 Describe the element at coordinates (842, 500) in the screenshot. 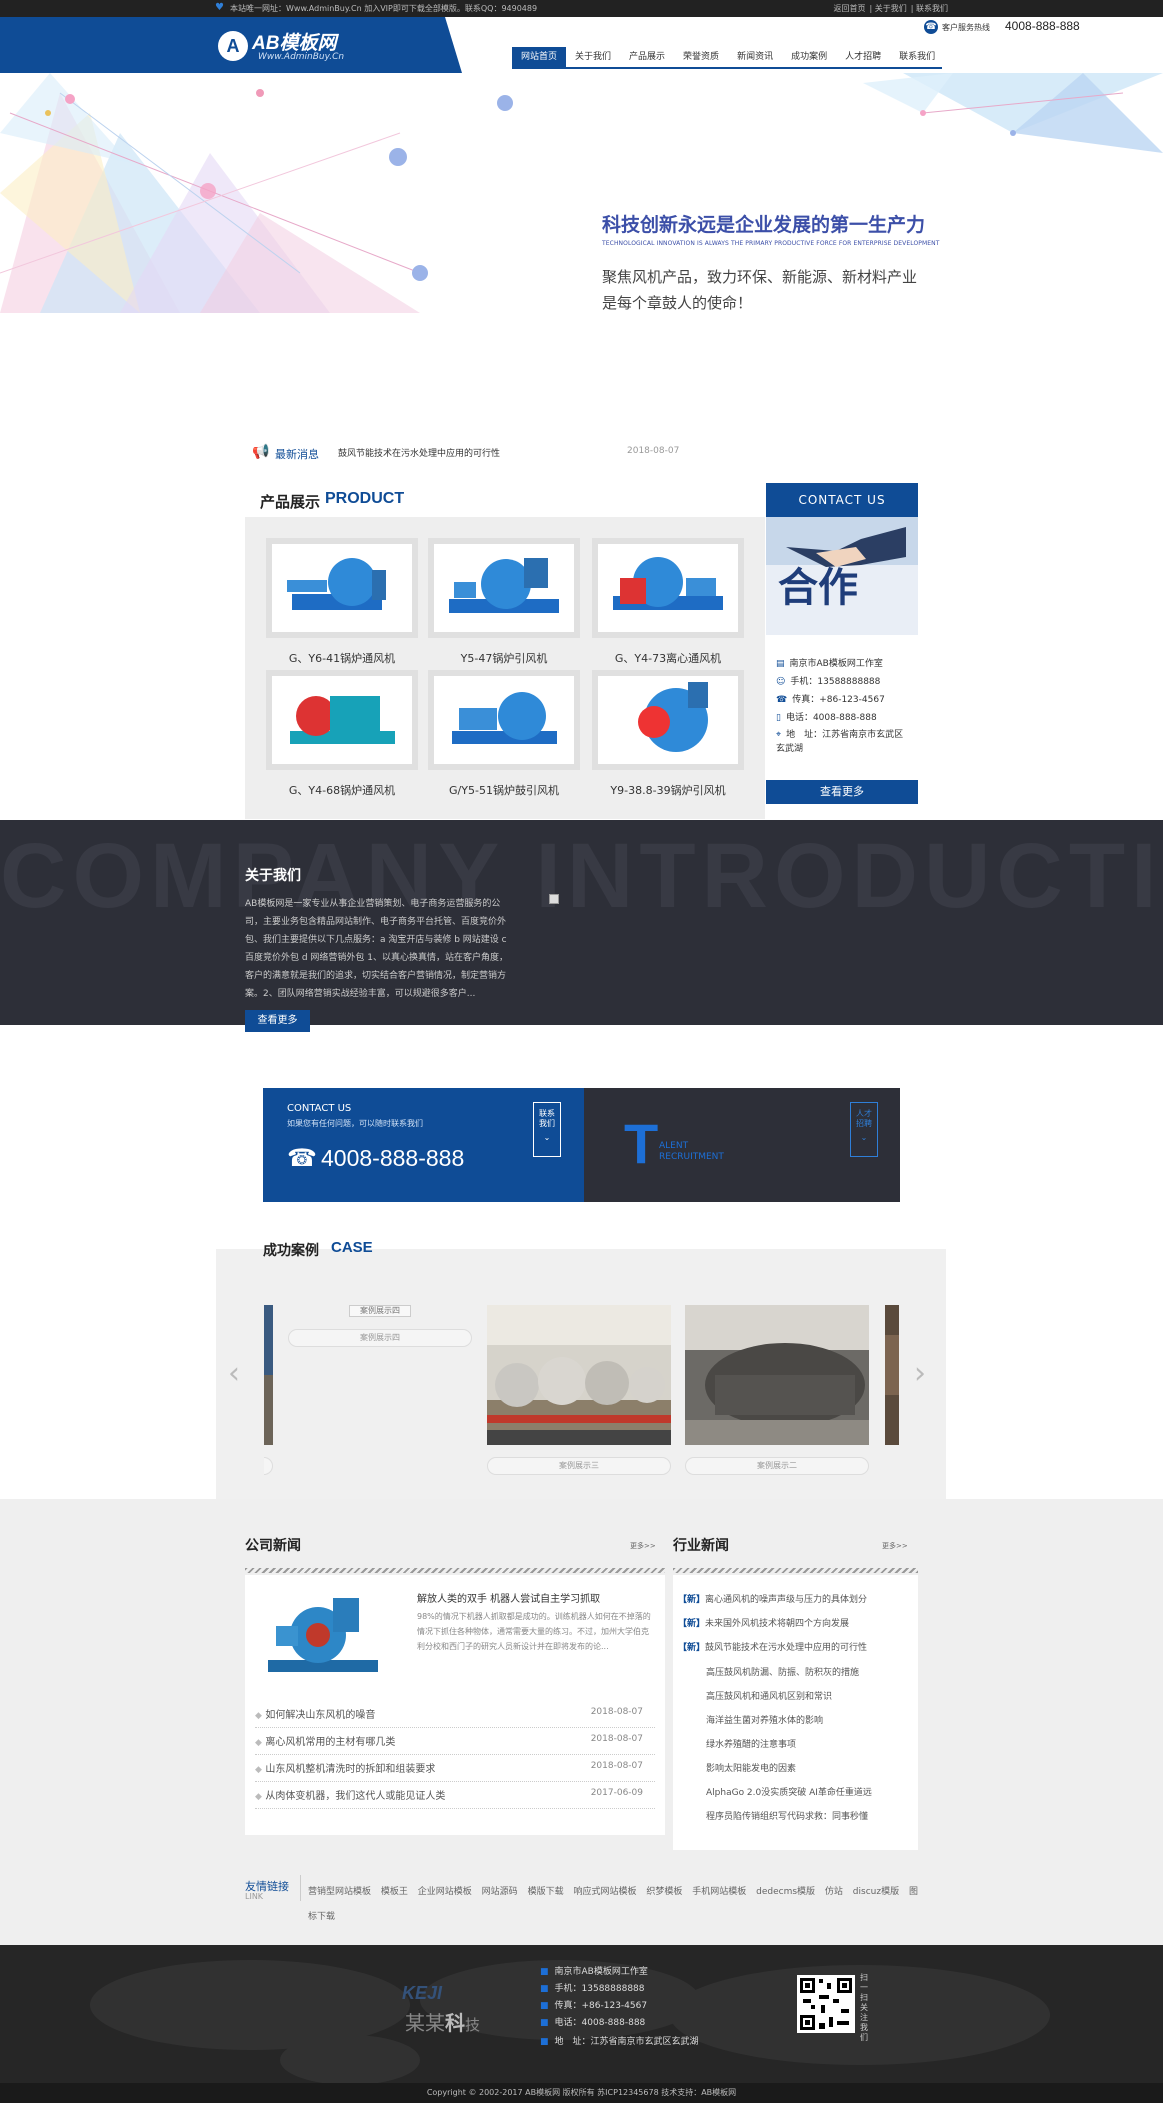

I see `contact-card-title: CONTACT US` at that location.